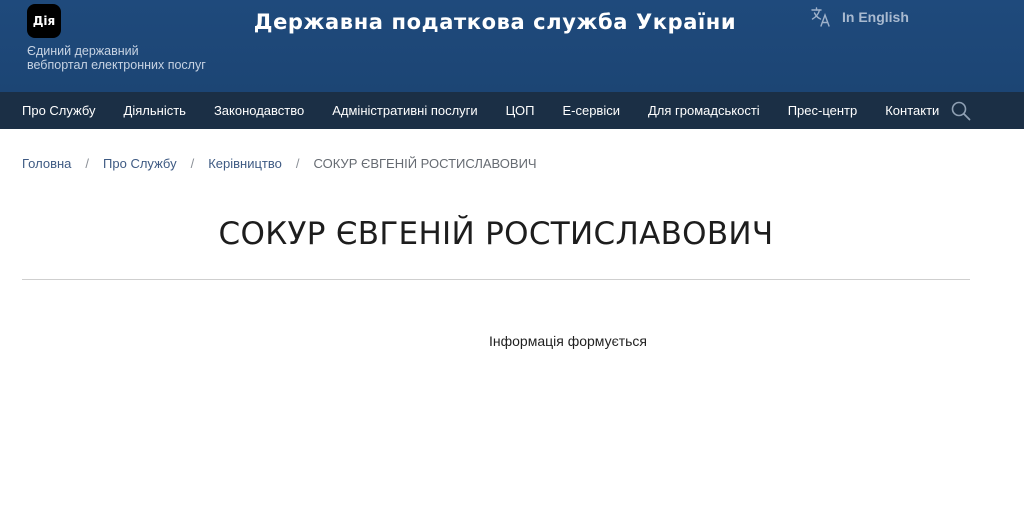 This screenshot has width=1024, height=513. I want to click on breadcrumb-home: Головна, so click(46, 163).